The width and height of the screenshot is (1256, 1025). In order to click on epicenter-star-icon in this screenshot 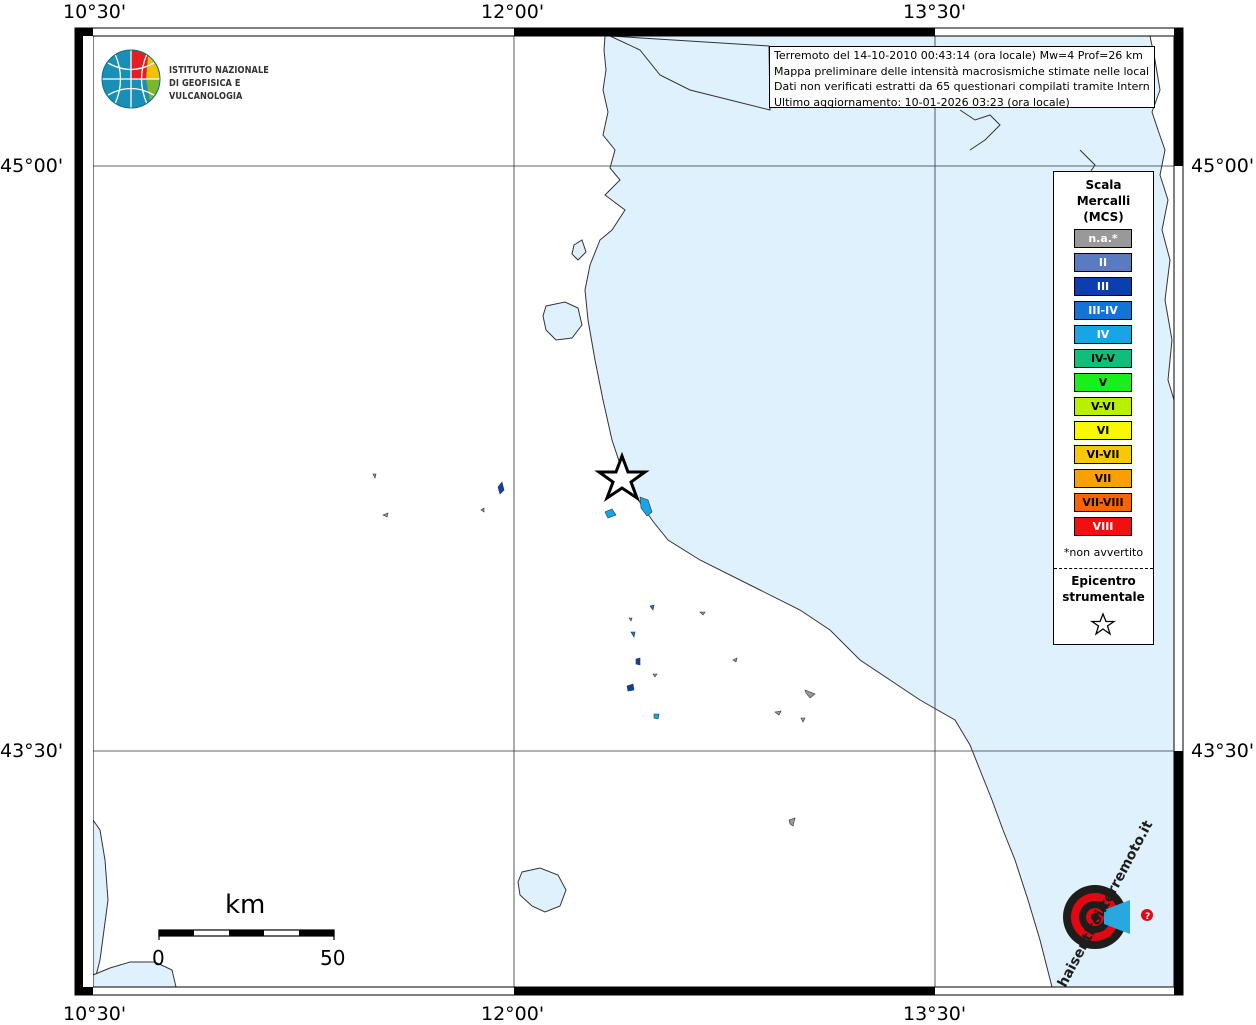, I will do `click(1103, 624)`.